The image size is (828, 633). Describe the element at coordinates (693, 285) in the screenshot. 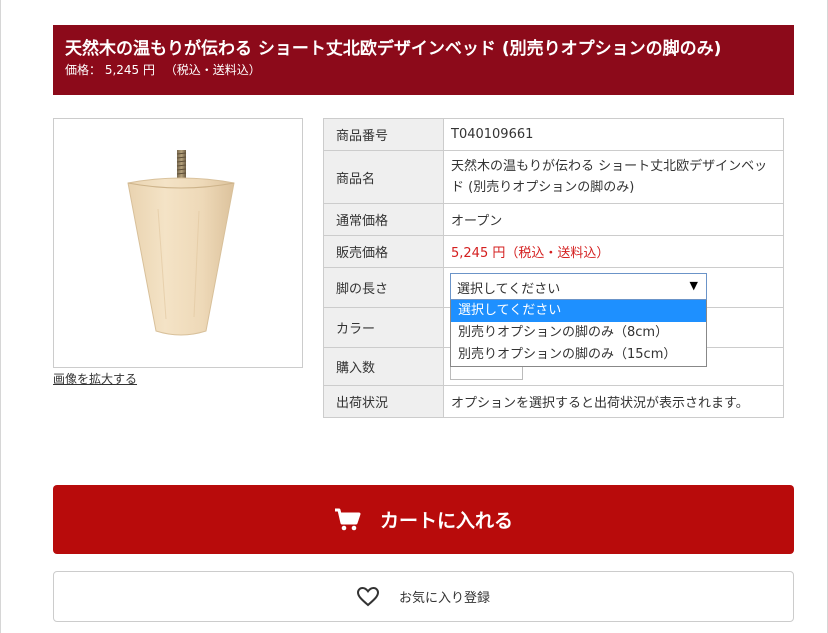

I see `chevron-down-icon: ▼` at that location.